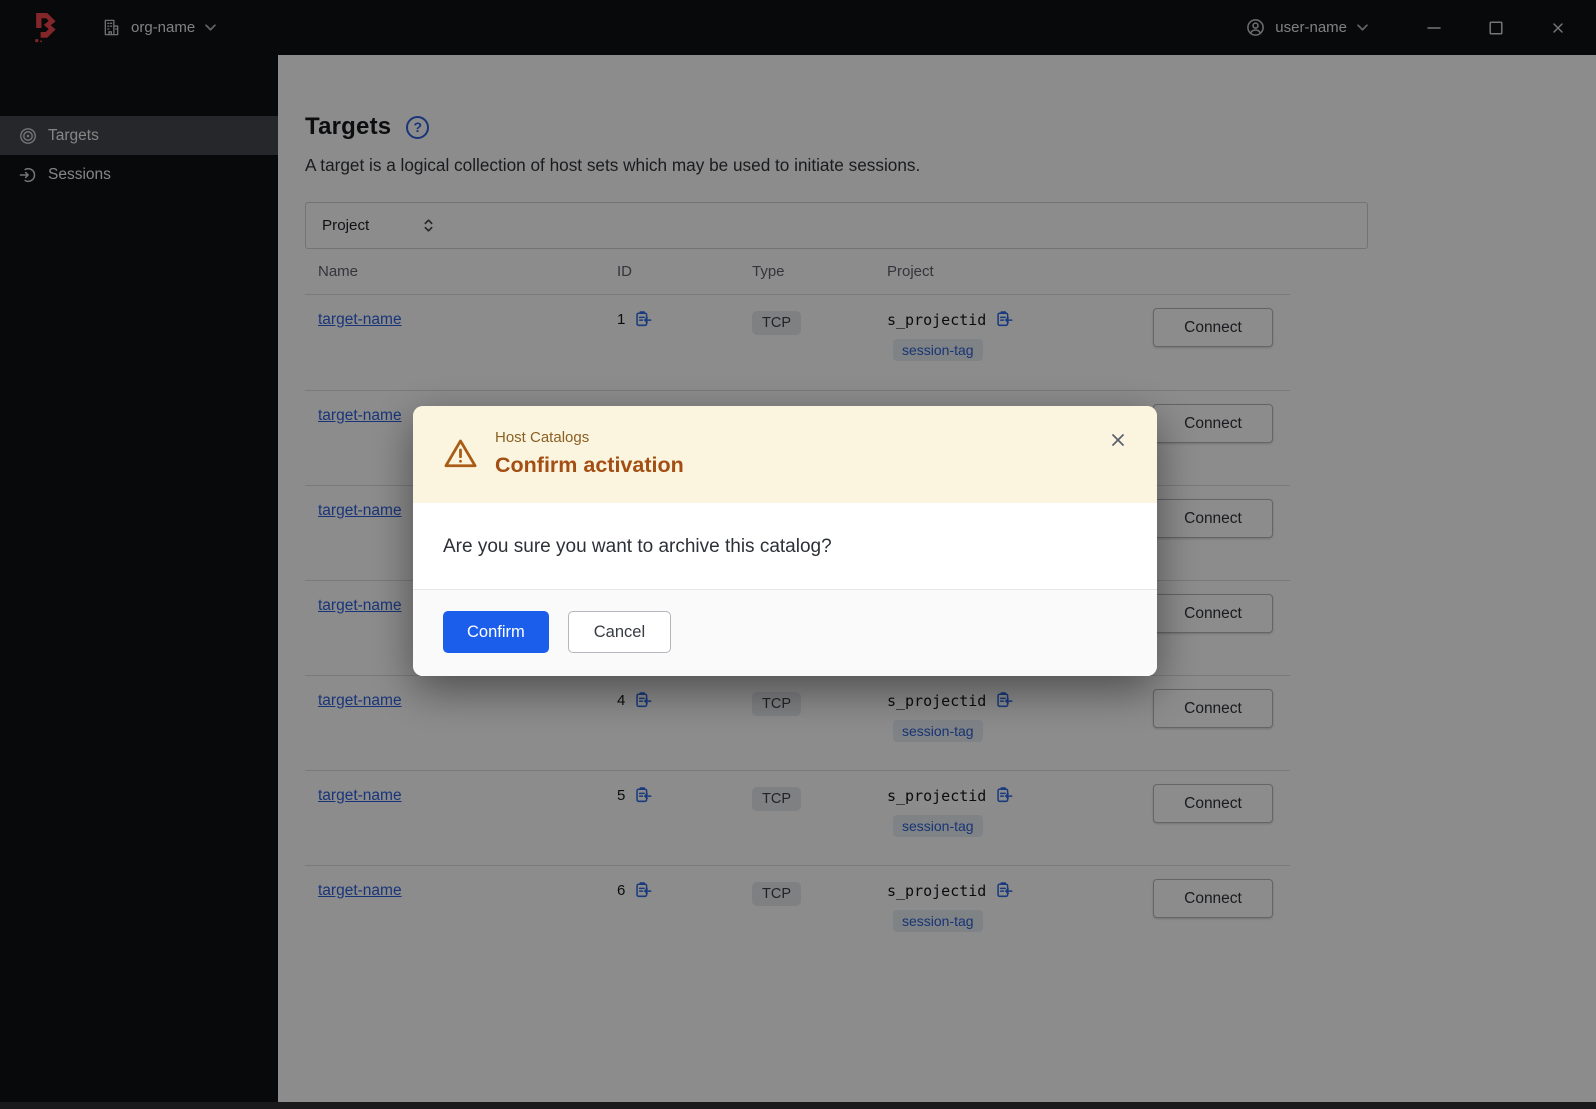 This screenshot has width=1596, height=1109. I want to click on cancel-button: Cancel, so click(619, 632).